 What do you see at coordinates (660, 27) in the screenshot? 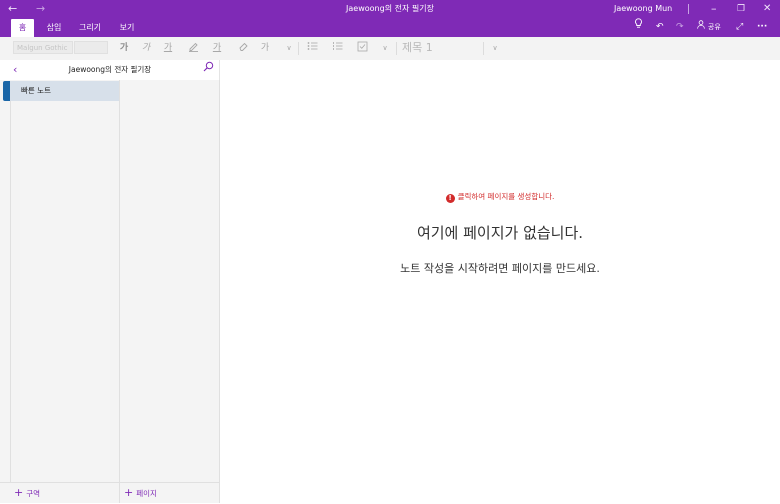
I see `undo-icon: ↶` at bounding box center [660, 27].